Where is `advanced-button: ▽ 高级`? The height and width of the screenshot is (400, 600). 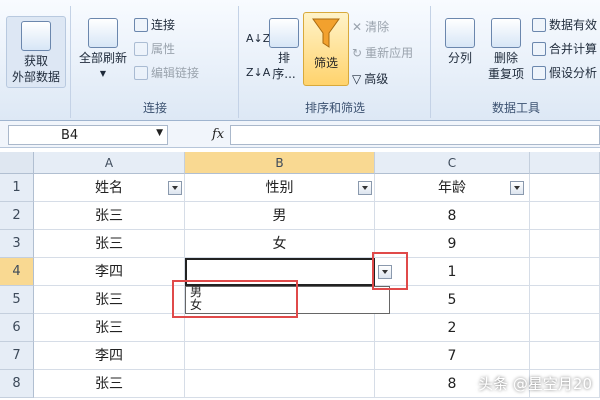
advanced-button: ▽ 高级 is located at coordinates (370, 78).